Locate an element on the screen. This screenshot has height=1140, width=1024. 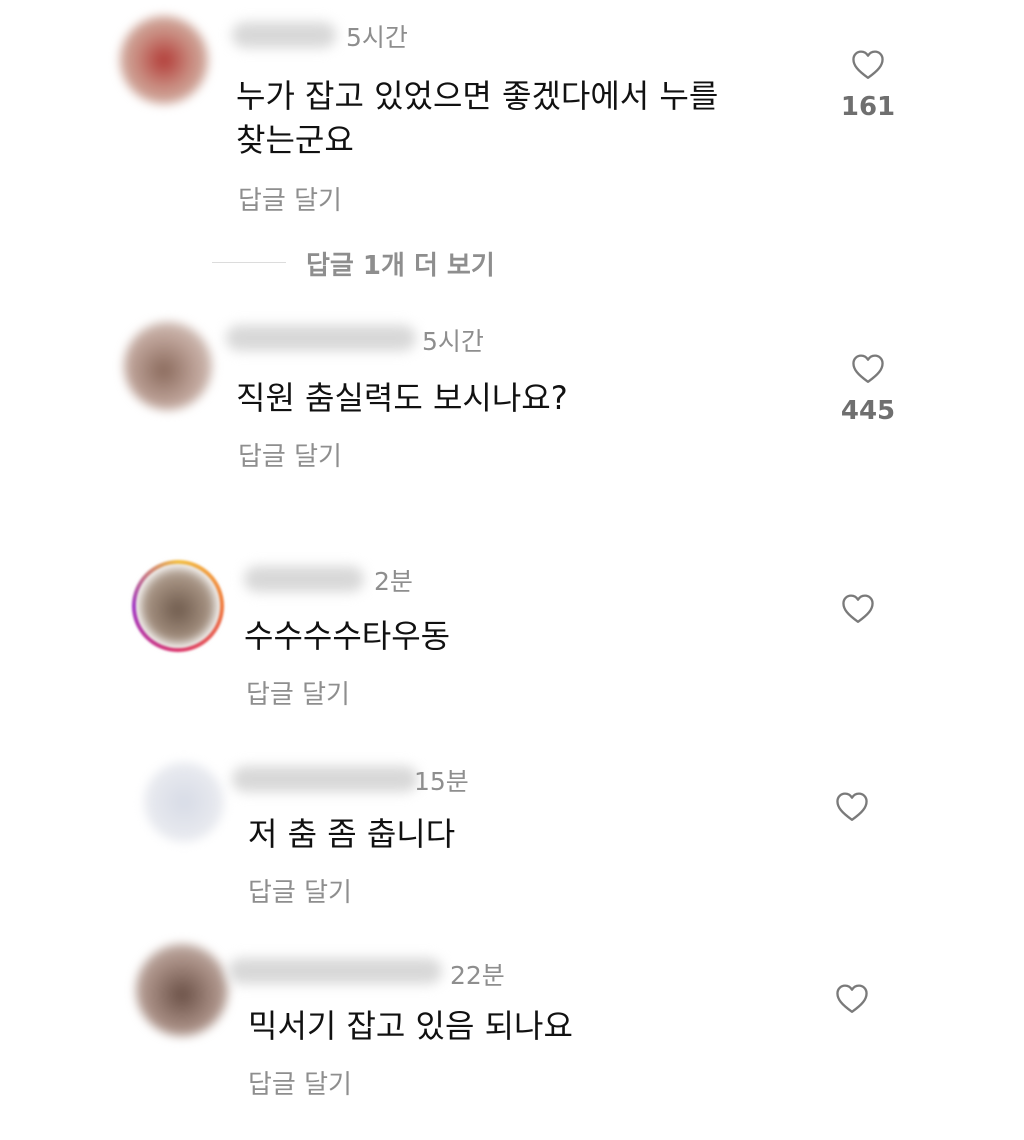
comment-text: 저 춤 좀 춥니다 is located at coordinates (352, 834).